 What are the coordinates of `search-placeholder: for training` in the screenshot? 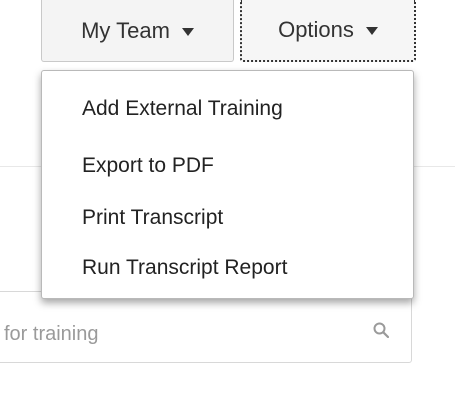 It's located at (51, 334).